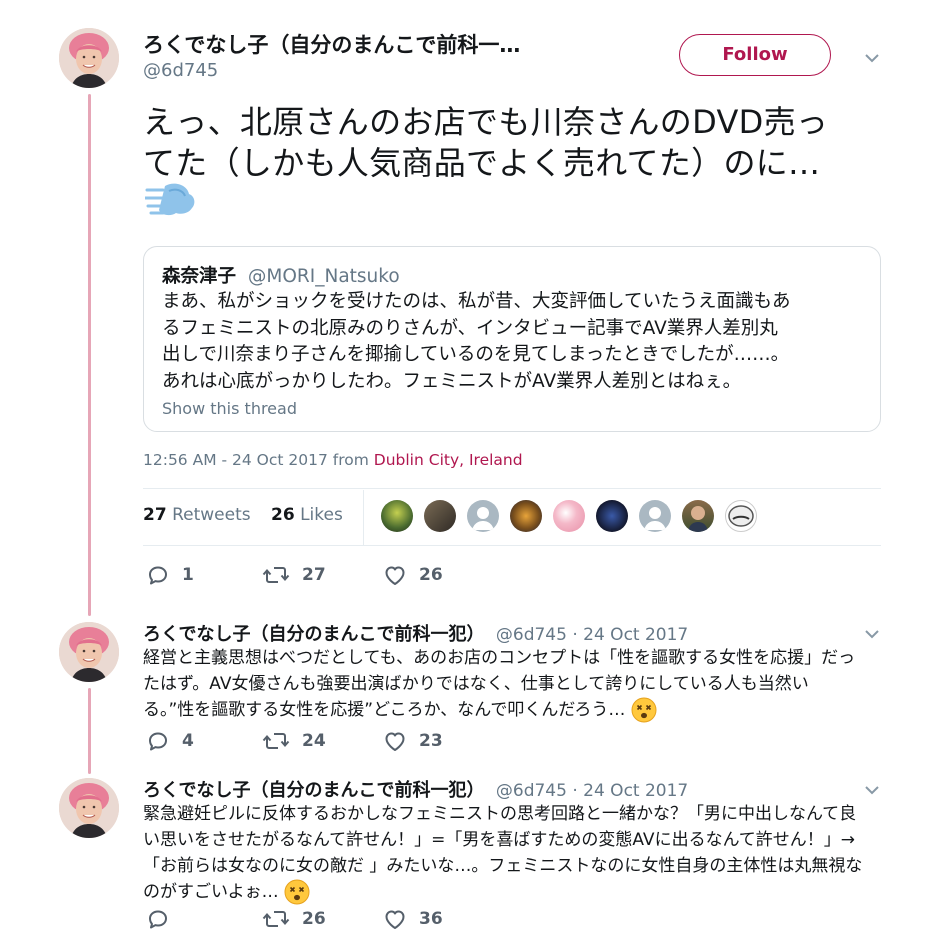 The width and height of the screenshot is (941, 941). Describe the element at coordinates (258, 460) in the screenshot. I see `timestamp-text: 12:56 AM - 24 Oct 2017 from` at that location.